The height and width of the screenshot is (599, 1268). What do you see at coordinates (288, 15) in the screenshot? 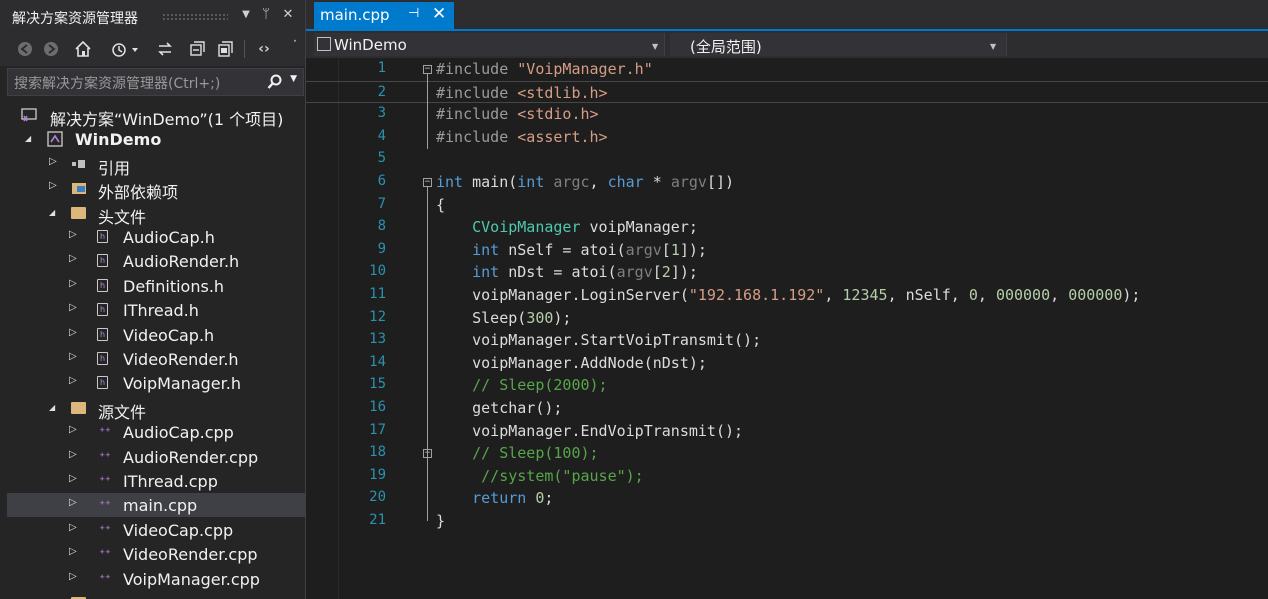
I see `close-panel-button: ✕` at bounding box center [288, 15].